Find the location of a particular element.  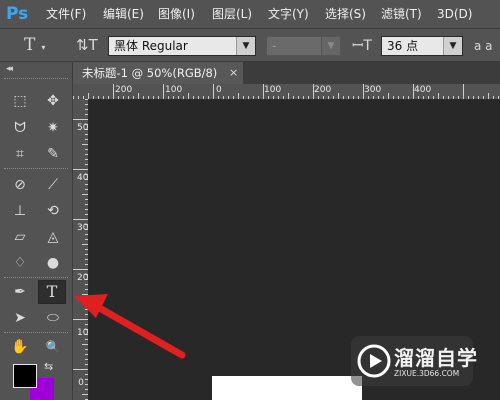

ellipse-tool: ⬭ is located at coordinates (53, 318).